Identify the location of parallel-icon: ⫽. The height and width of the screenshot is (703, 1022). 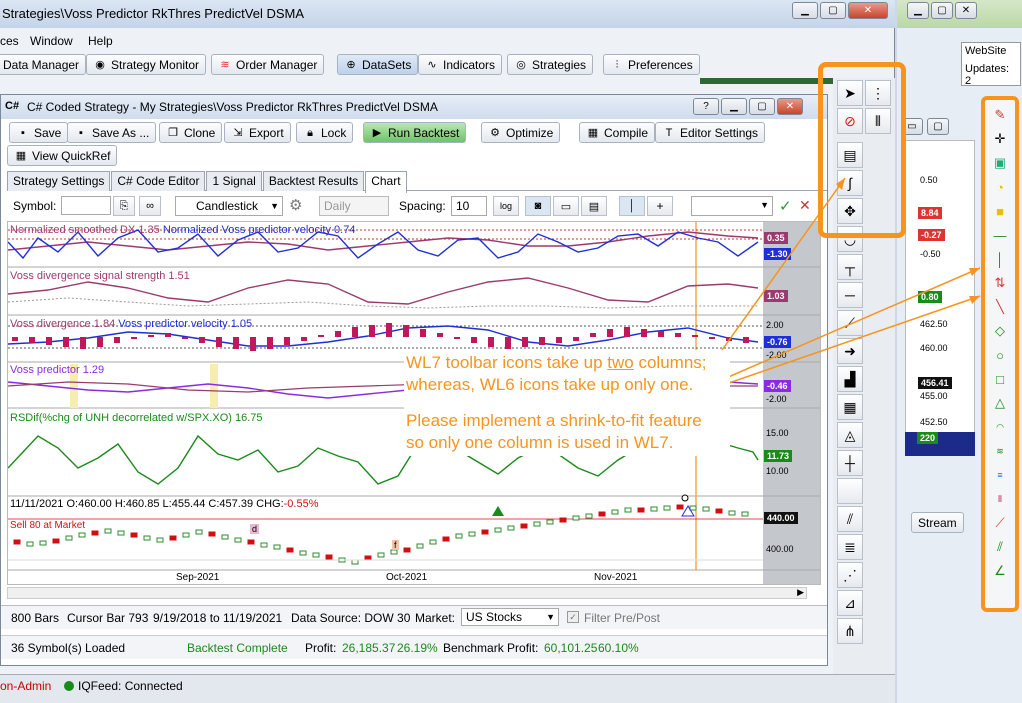
(850, 519).